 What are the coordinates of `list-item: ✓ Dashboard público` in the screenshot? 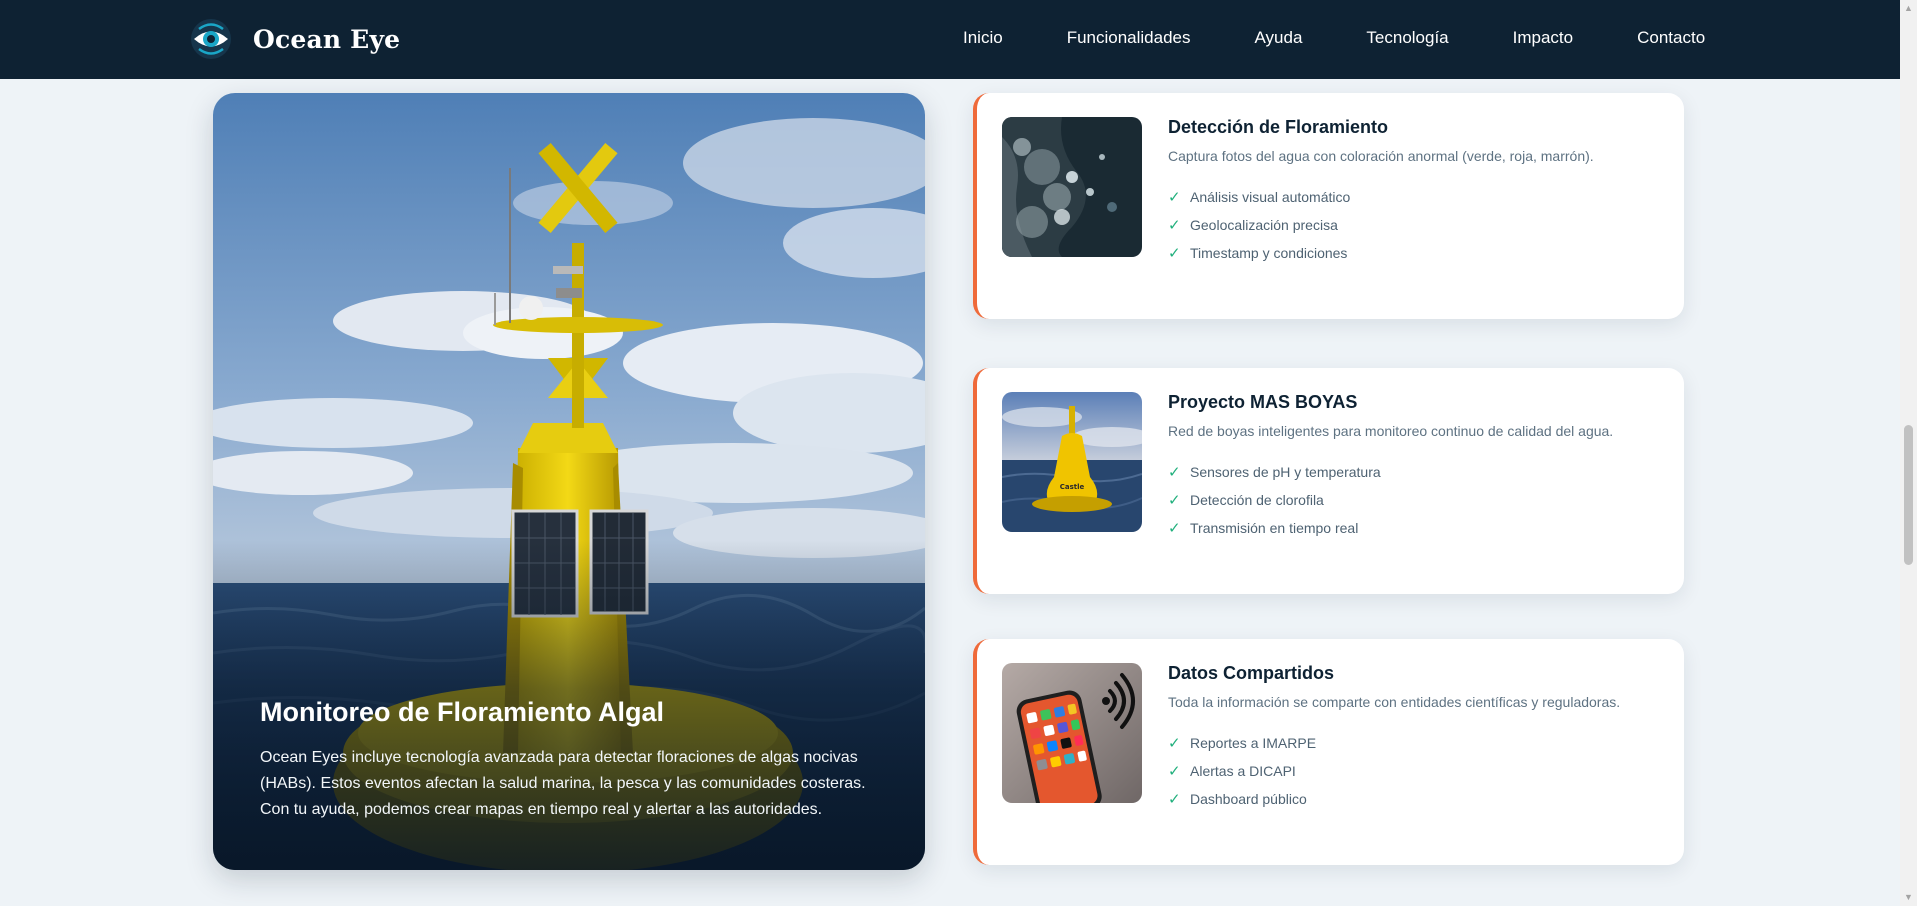 It's located at (1242, 799).